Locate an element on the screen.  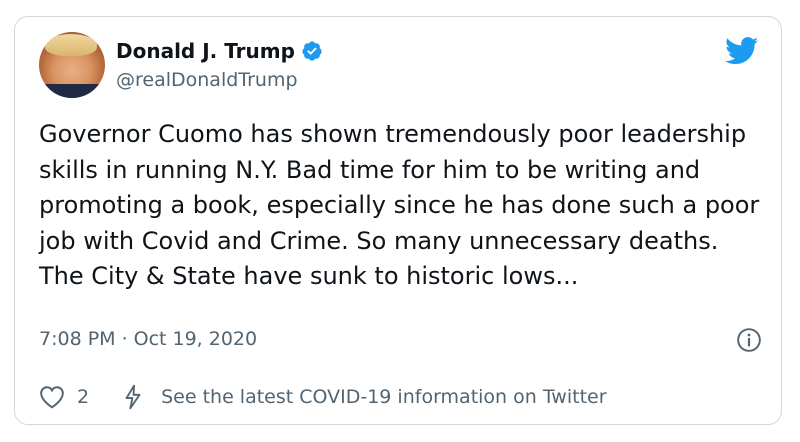
avatar-suit is located at coordinates (72, 91).